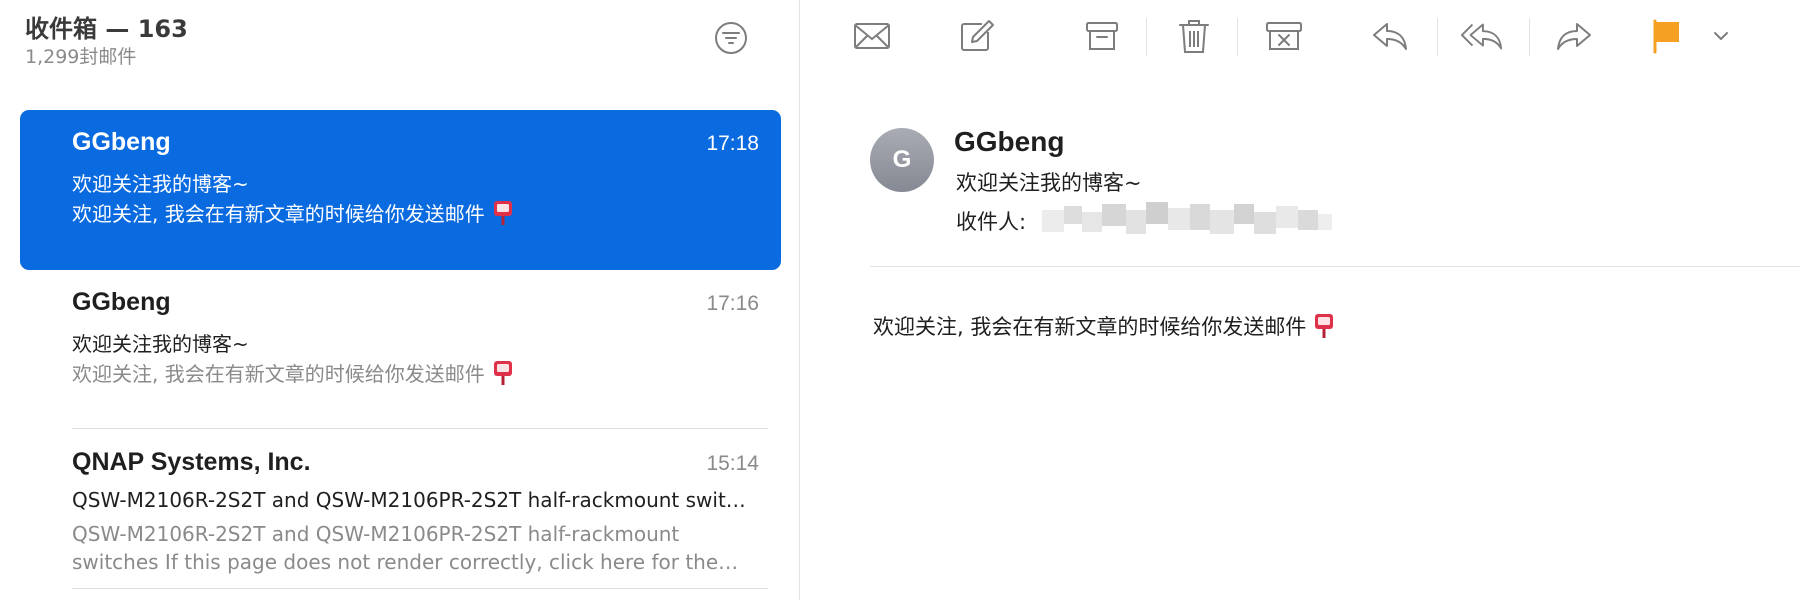 The height and width of the screenshot is (600, 1800). I want to click on archive-button, so click(1102, 36).